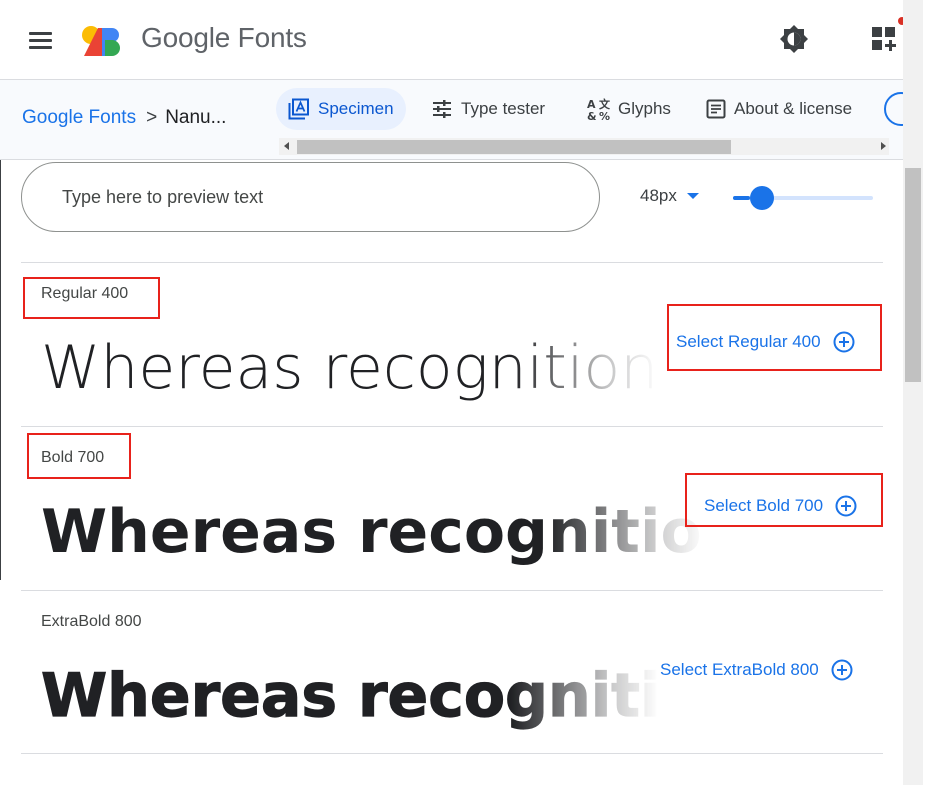 The height and width of the screenshot is (785, 935). I want to click on window-right-edge, so click(929, 392).